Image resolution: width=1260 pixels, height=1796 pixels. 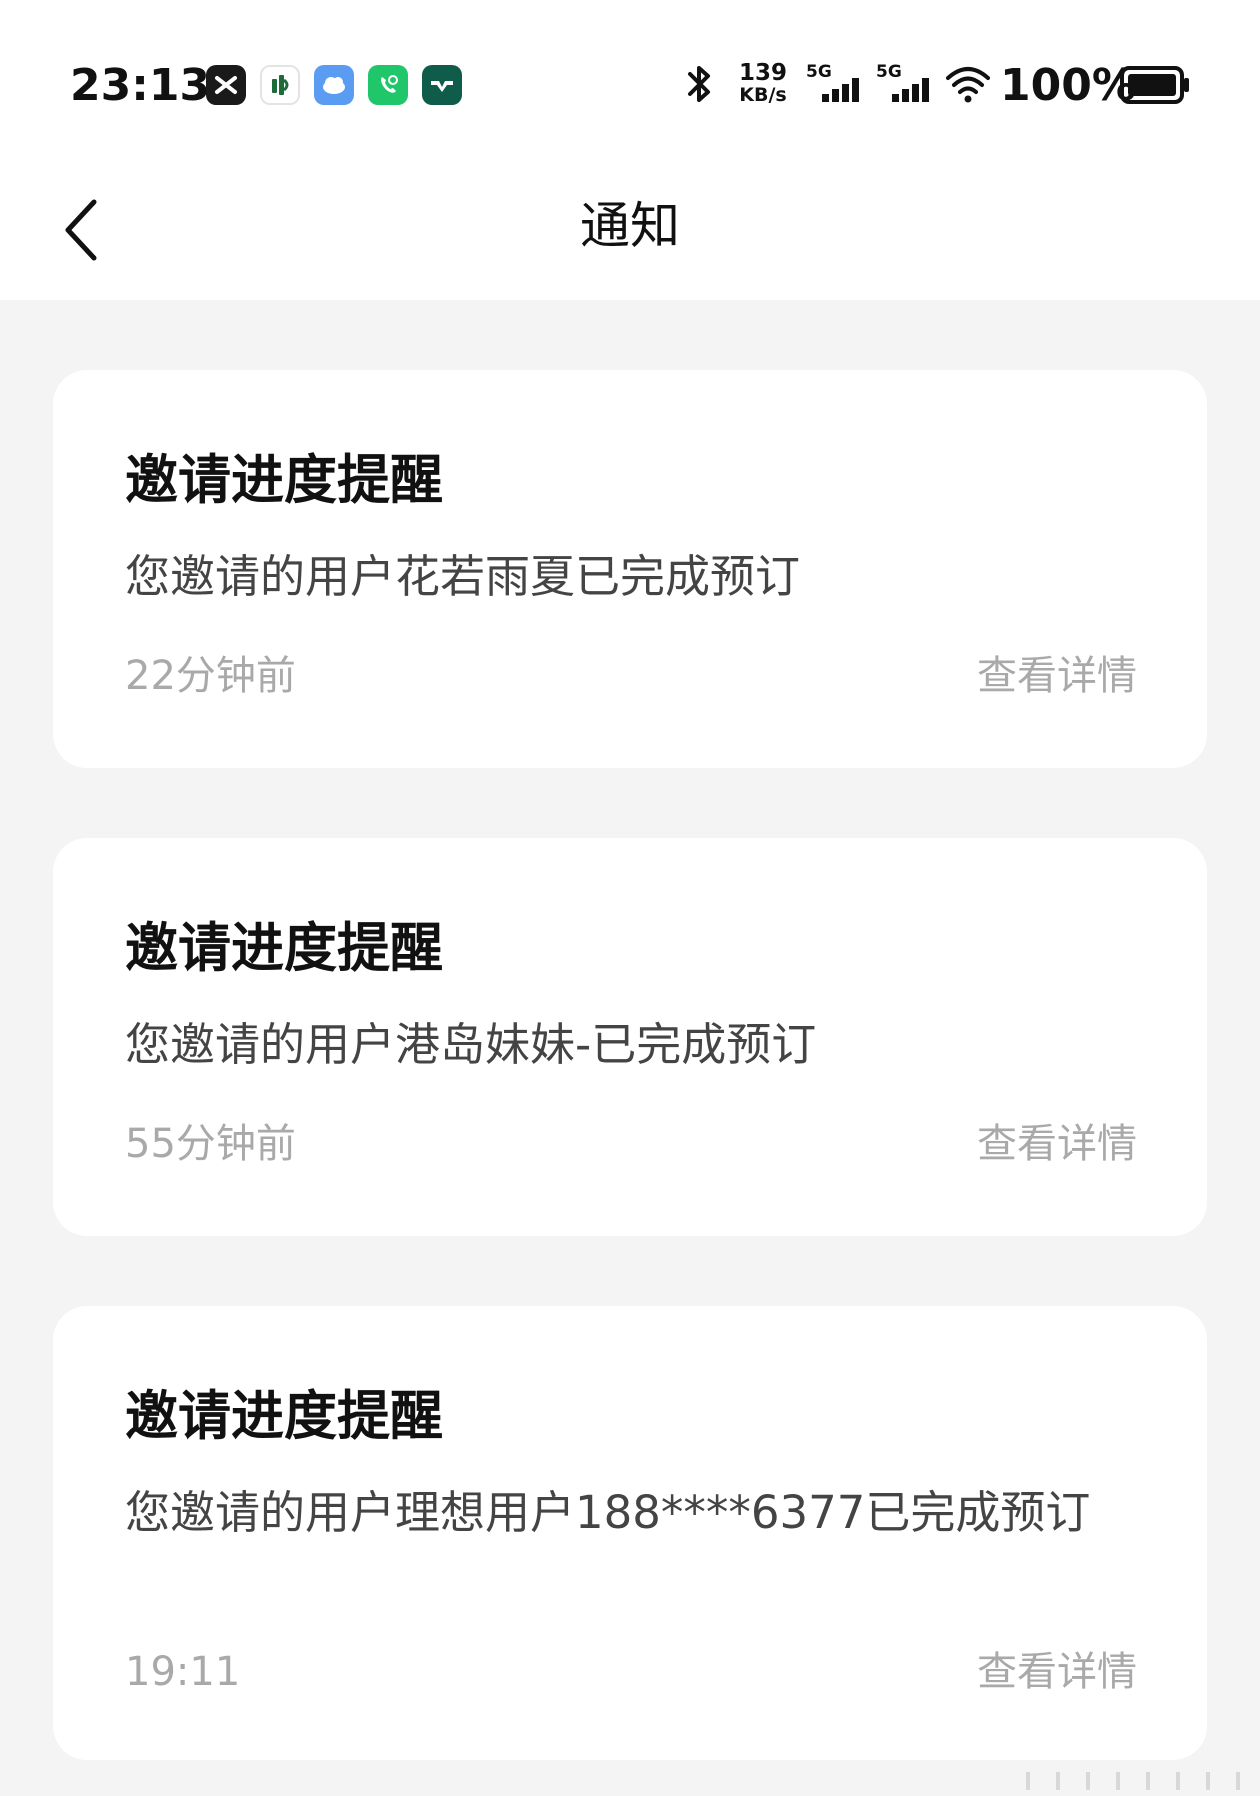 I want to click on page-title: 通知, so click(x=630, y=226).